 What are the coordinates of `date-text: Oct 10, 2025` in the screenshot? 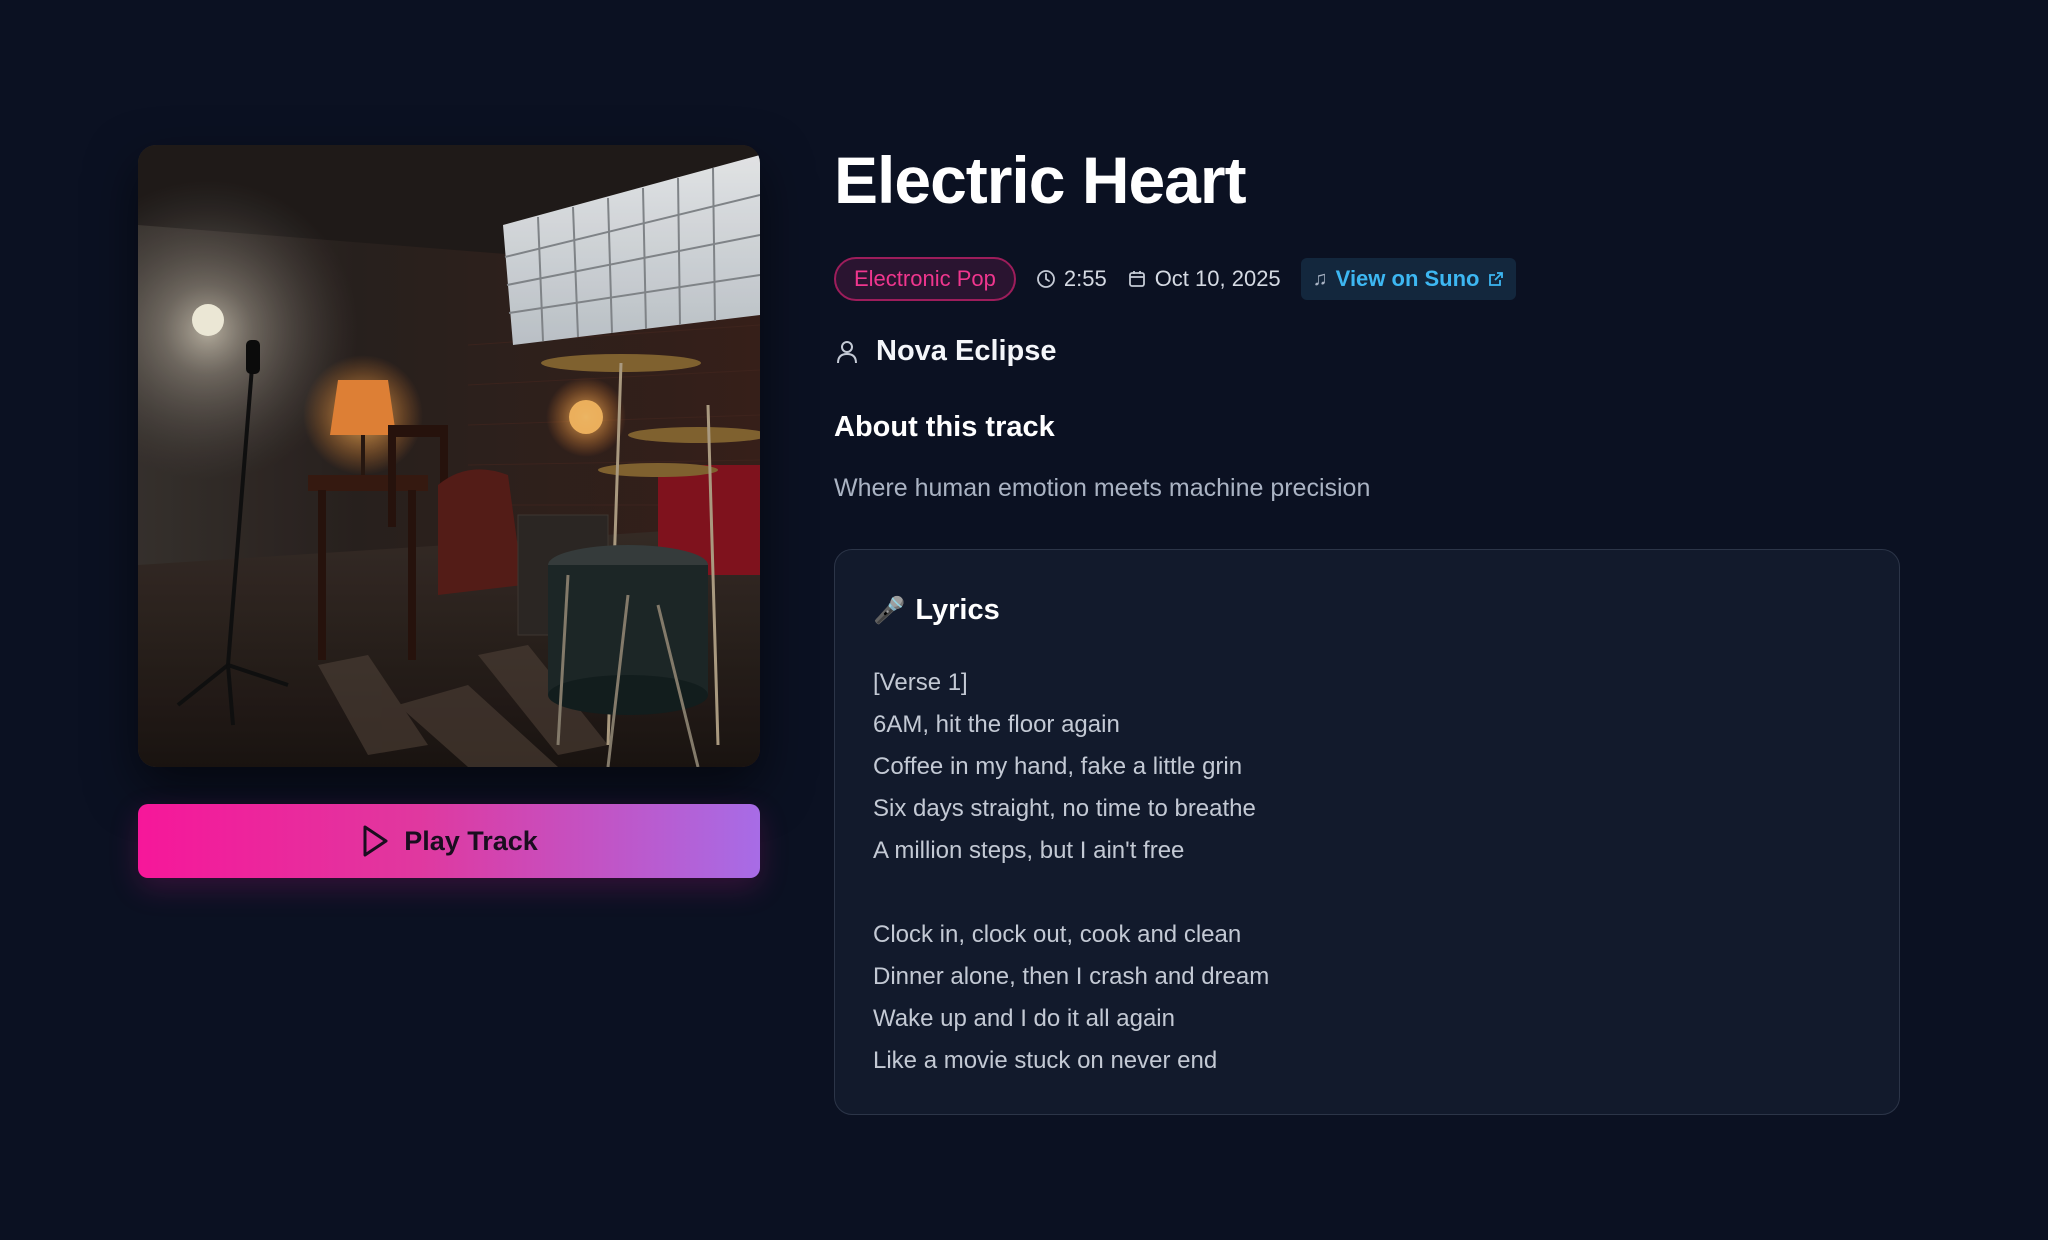 It's located at (1217, 278).